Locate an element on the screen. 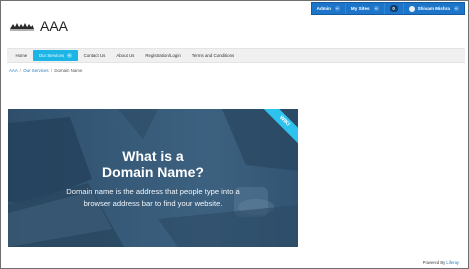  nav-item-our-services: Our Services is located at coordinates (55, 55).